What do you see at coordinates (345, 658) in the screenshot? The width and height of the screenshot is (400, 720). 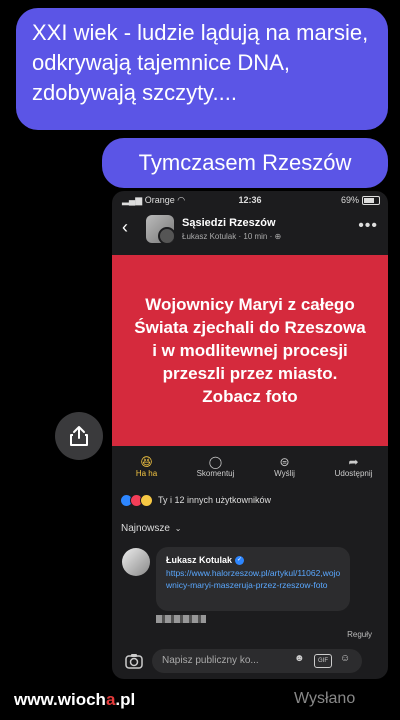 I see `emoji-icon: ☺` at bounding box center [345, 658].